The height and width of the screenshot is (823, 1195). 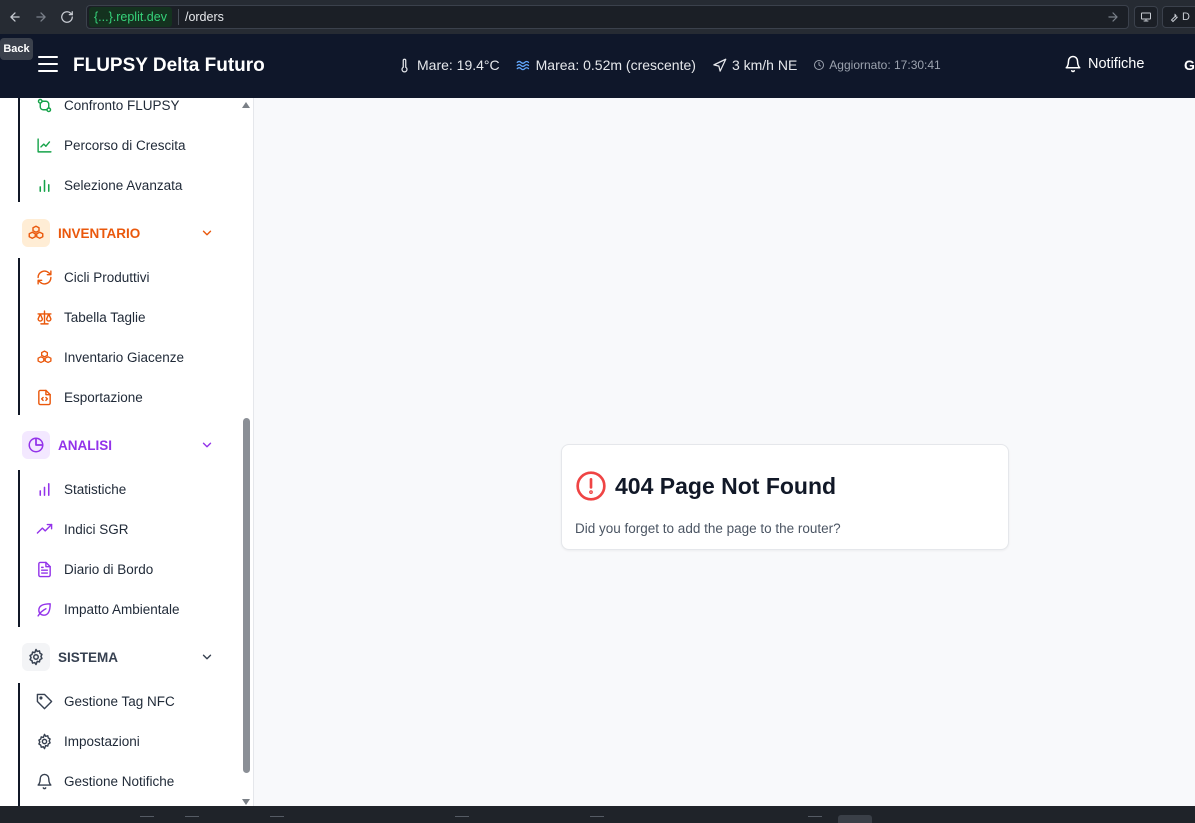 I want to click on line-chart-icon, so click(x=44, y=145).